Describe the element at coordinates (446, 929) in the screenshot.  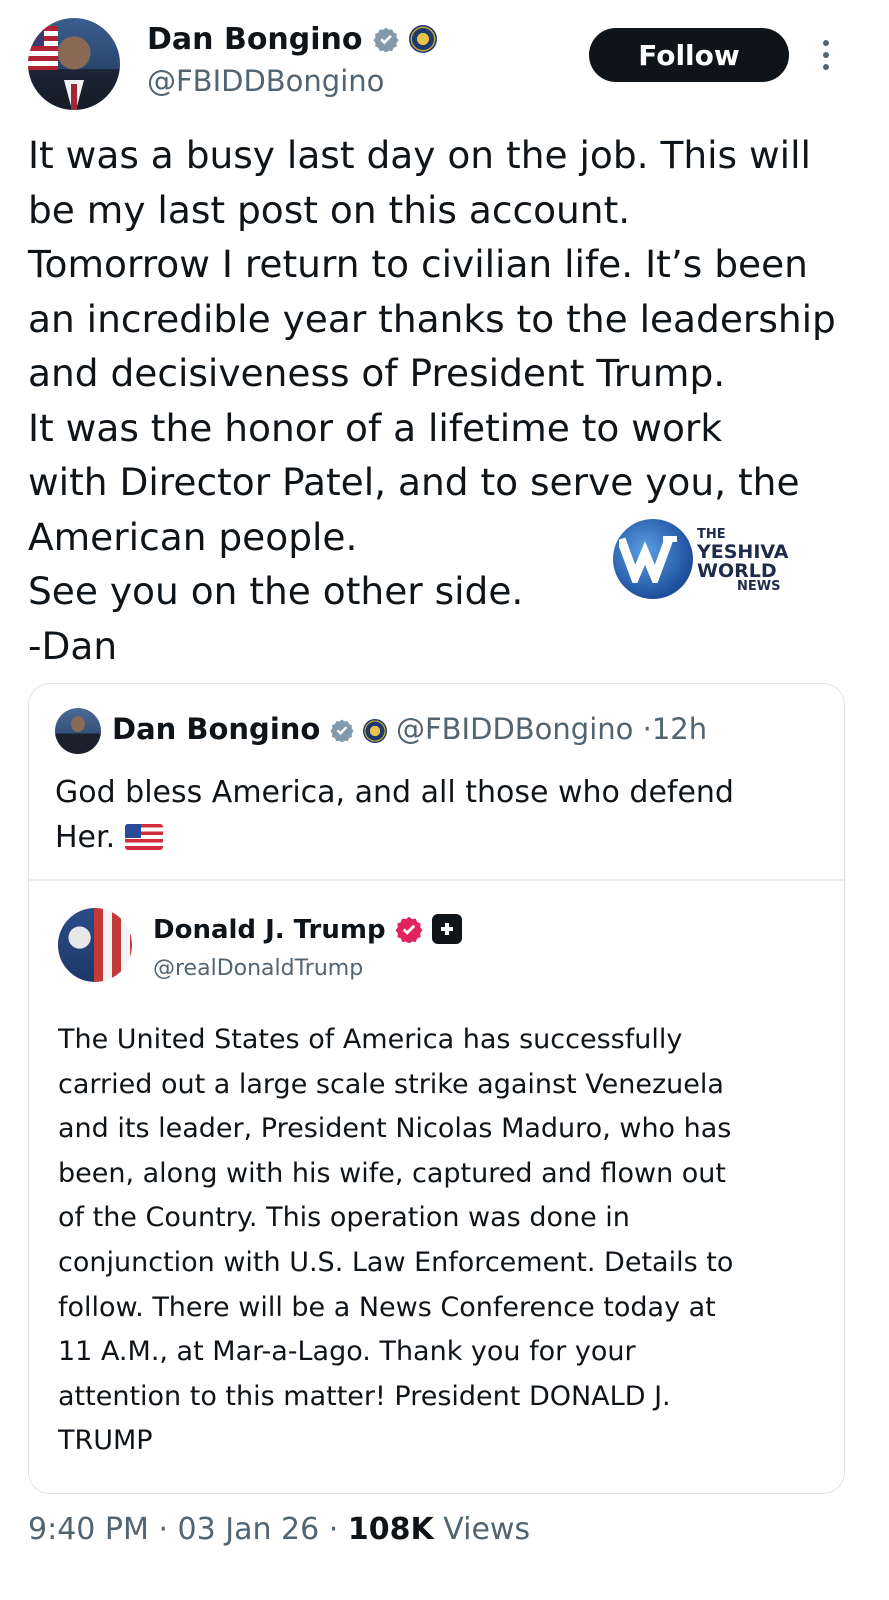
I see `plus-badge-icon` at that location.